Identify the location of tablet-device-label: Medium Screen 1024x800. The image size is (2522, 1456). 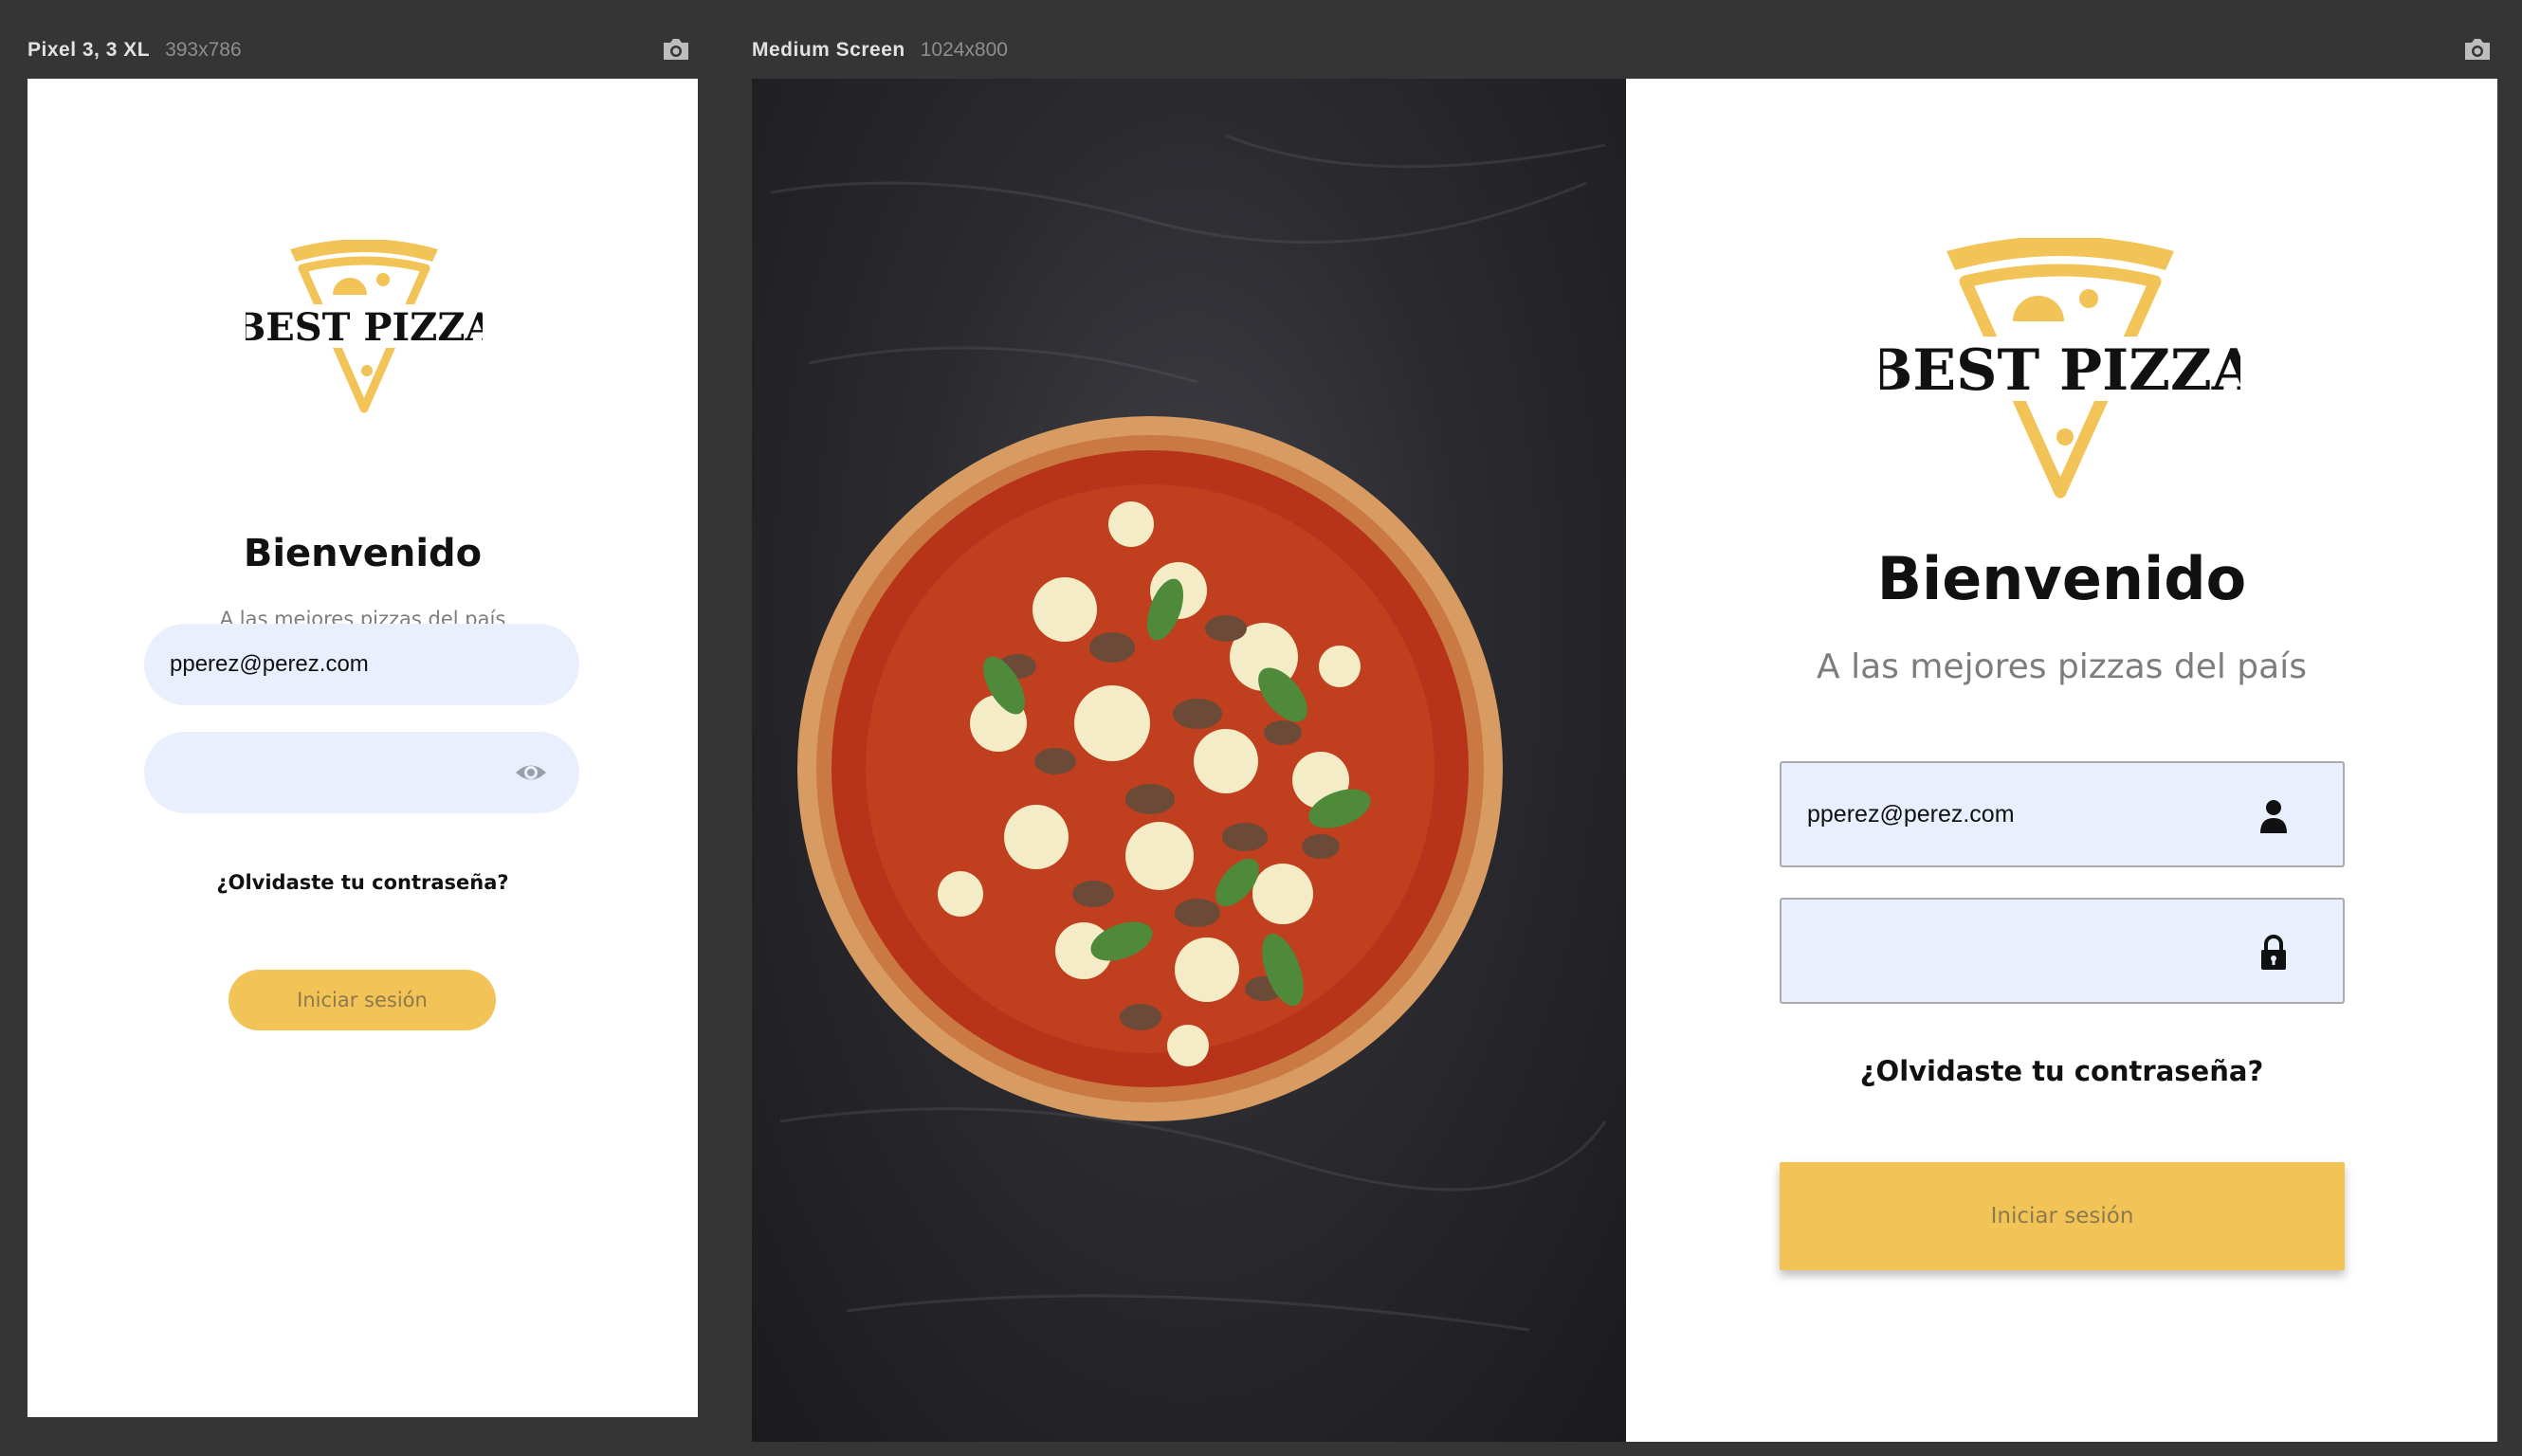
(880, 50).